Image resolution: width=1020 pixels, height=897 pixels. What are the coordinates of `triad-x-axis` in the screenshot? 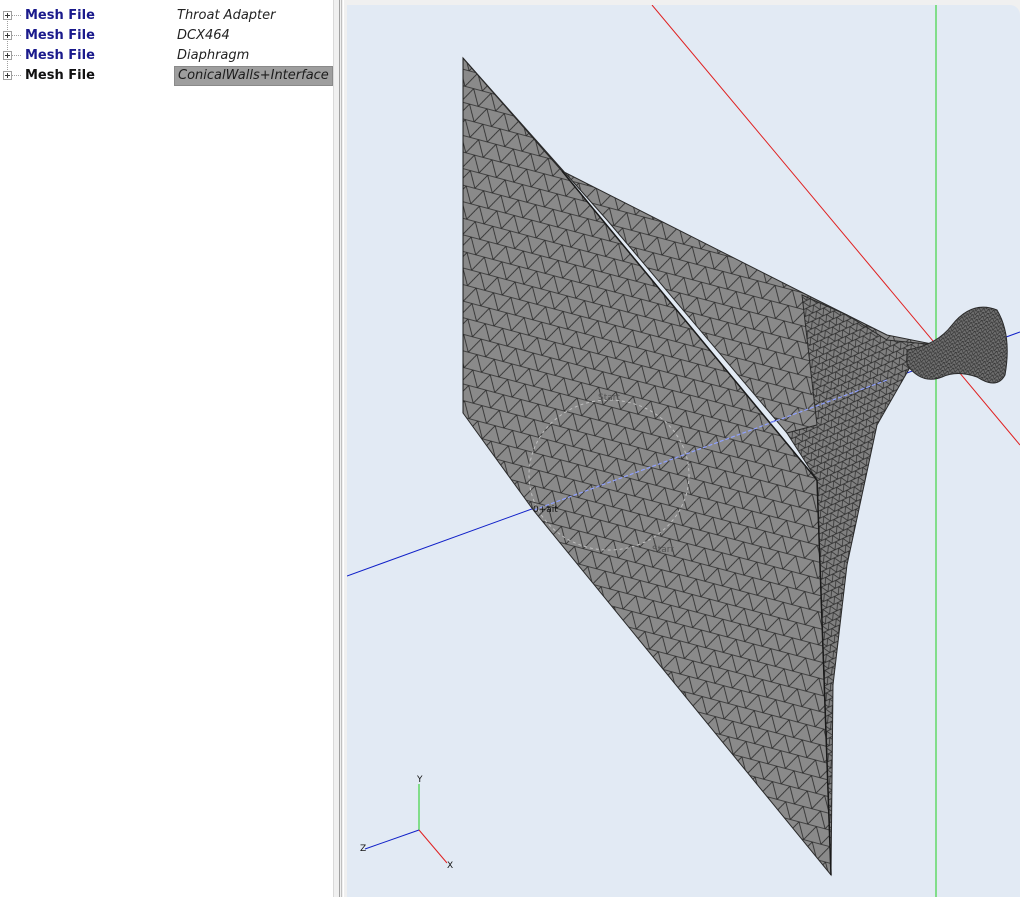 It's located at (433, 846).